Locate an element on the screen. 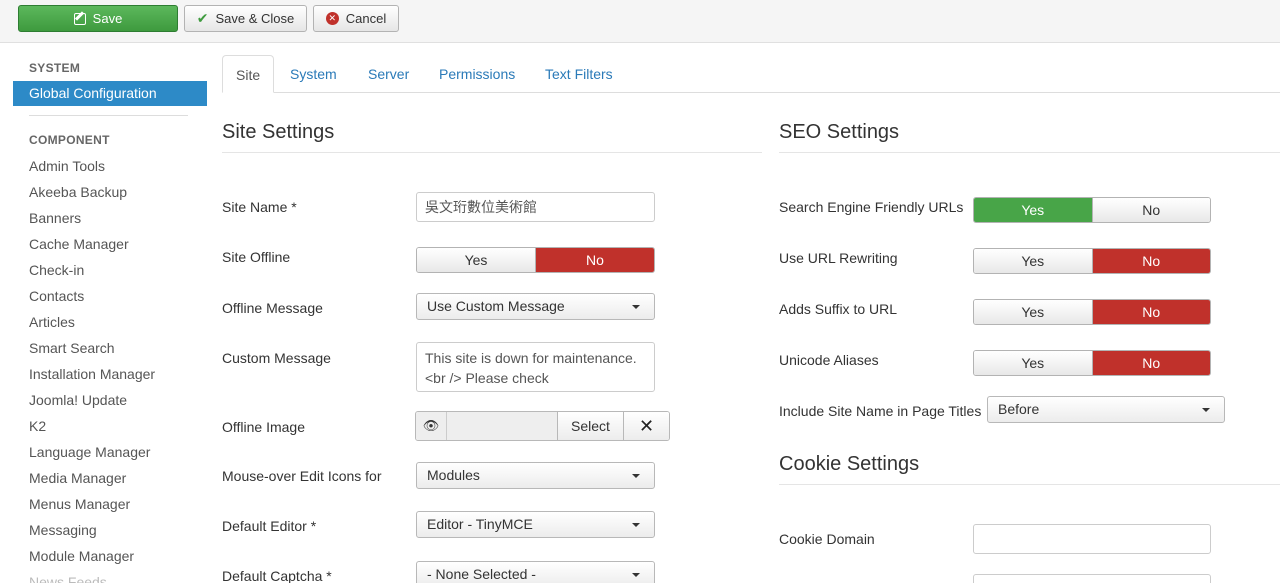 The image size is (1280, 583). default-editor-label: Default Editor * is located at coordinates (269, 526).